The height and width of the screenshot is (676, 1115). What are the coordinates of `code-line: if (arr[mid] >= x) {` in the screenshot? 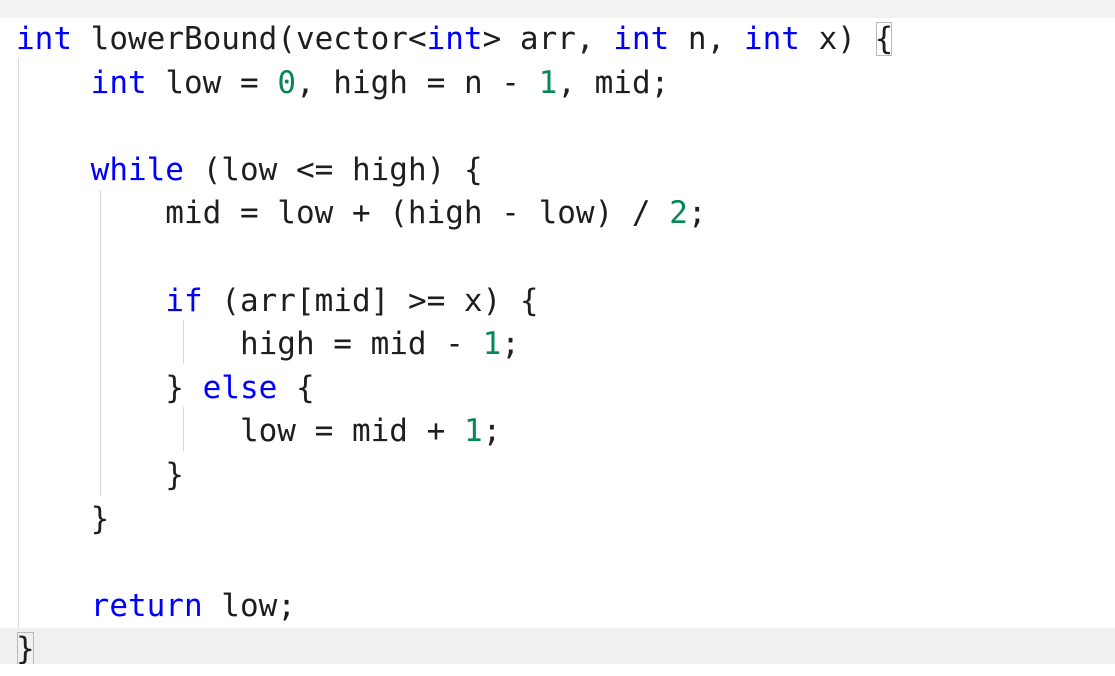 It's located at (565, 302).